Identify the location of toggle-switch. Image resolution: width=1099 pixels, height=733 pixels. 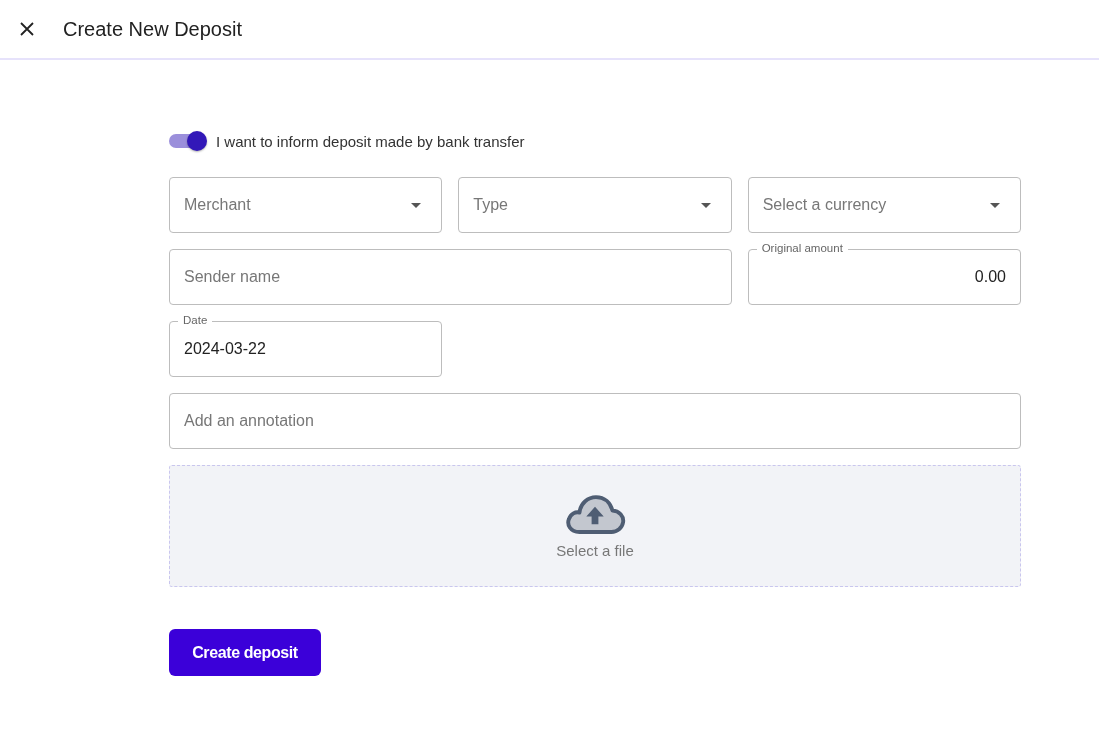
(188, 141).